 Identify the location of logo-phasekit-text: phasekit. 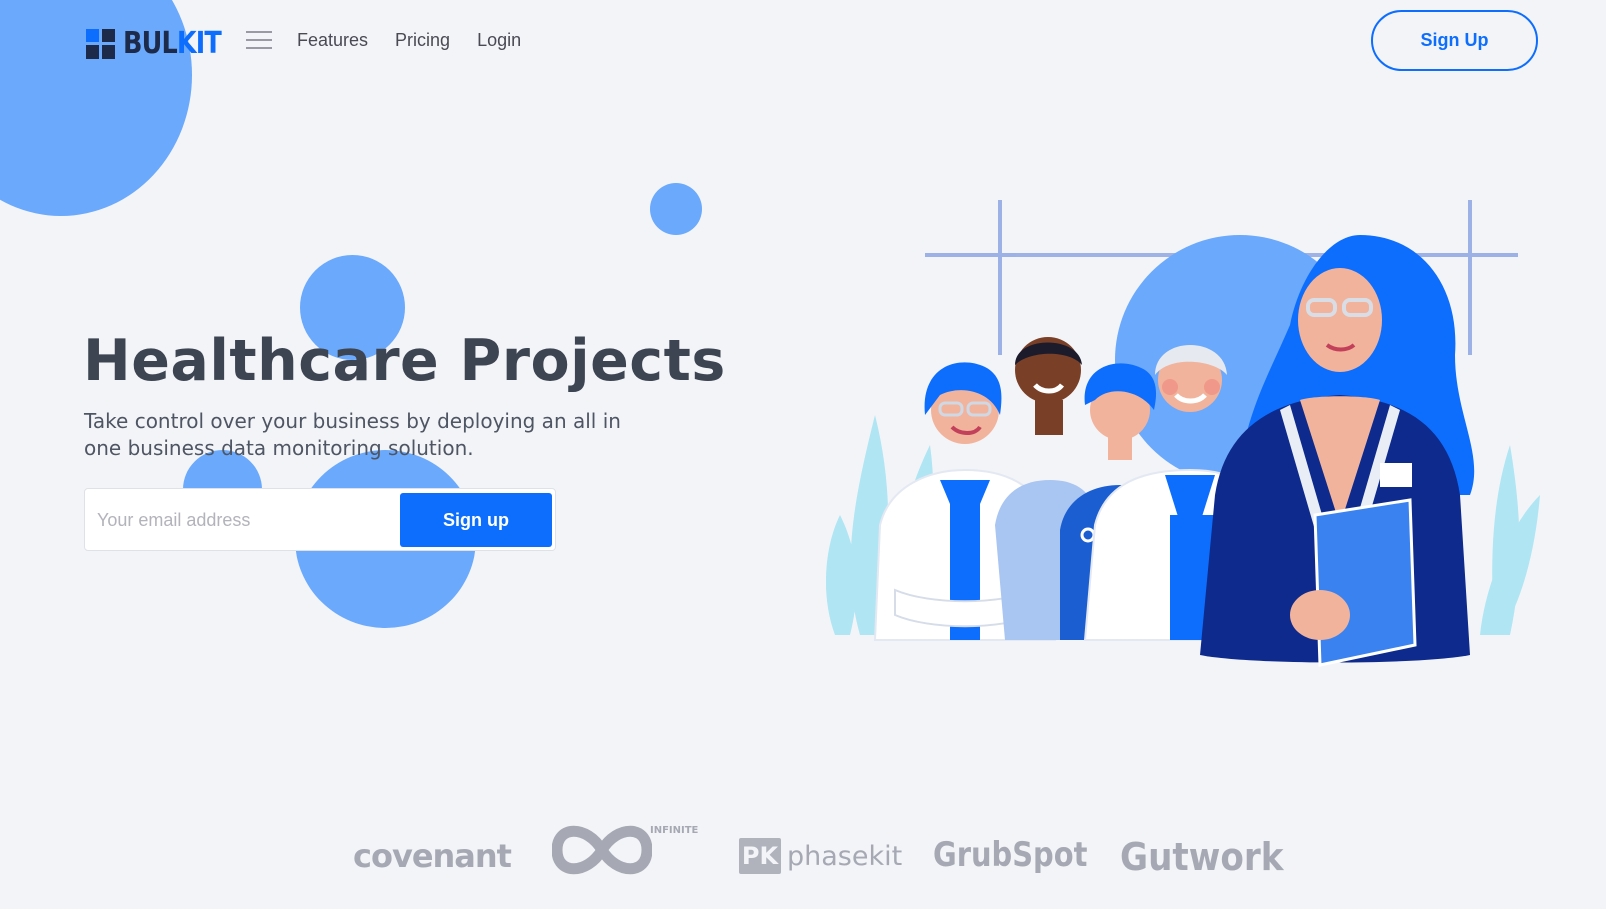
(845, 856).